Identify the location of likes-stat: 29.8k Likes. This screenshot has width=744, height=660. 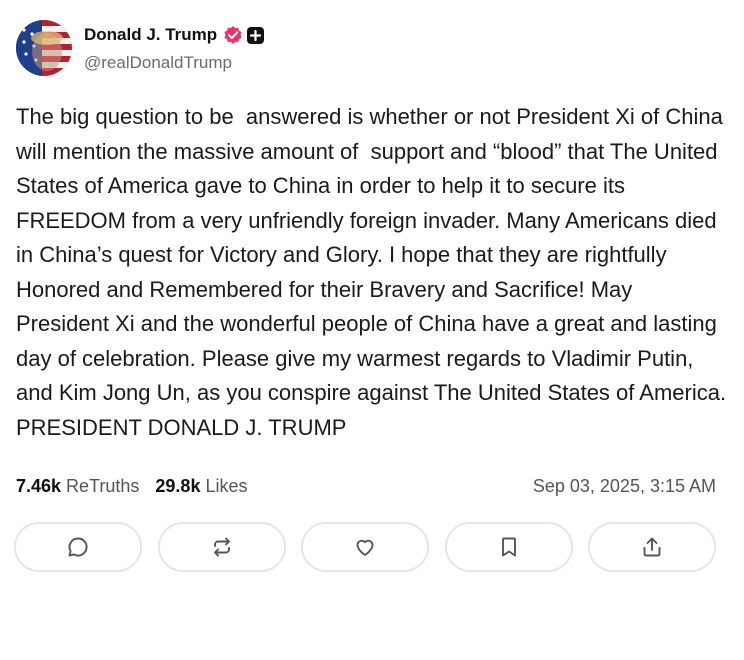
(201, 486).